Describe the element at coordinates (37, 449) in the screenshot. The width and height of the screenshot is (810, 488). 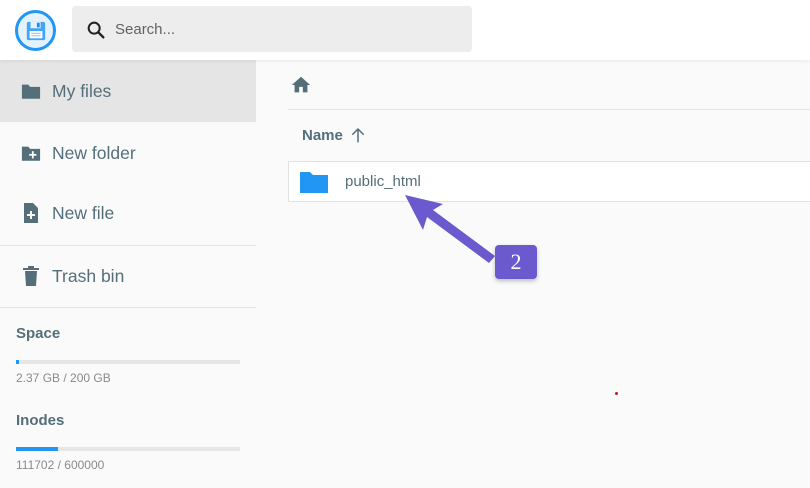
I see `inodes-progress-fill` at that location.